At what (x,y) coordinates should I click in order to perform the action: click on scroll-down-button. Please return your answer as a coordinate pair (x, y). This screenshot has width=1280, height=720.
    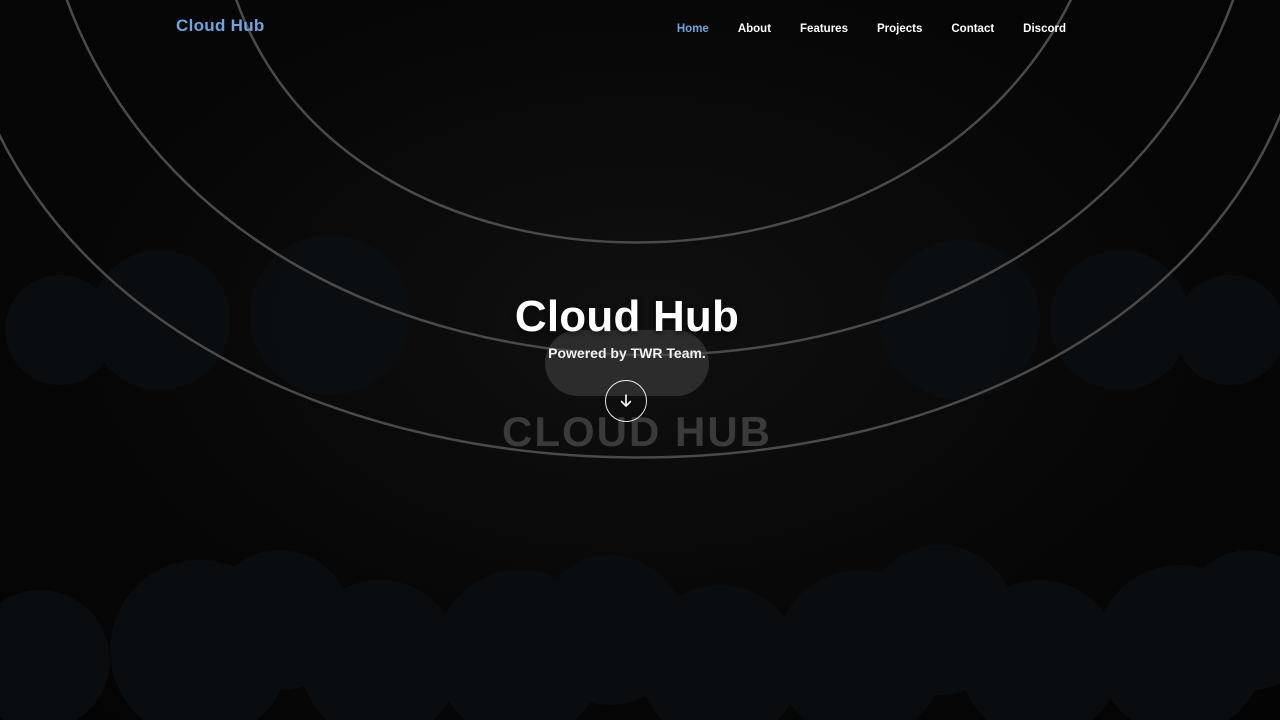
    Looking at the image, I should click on (626, 401).